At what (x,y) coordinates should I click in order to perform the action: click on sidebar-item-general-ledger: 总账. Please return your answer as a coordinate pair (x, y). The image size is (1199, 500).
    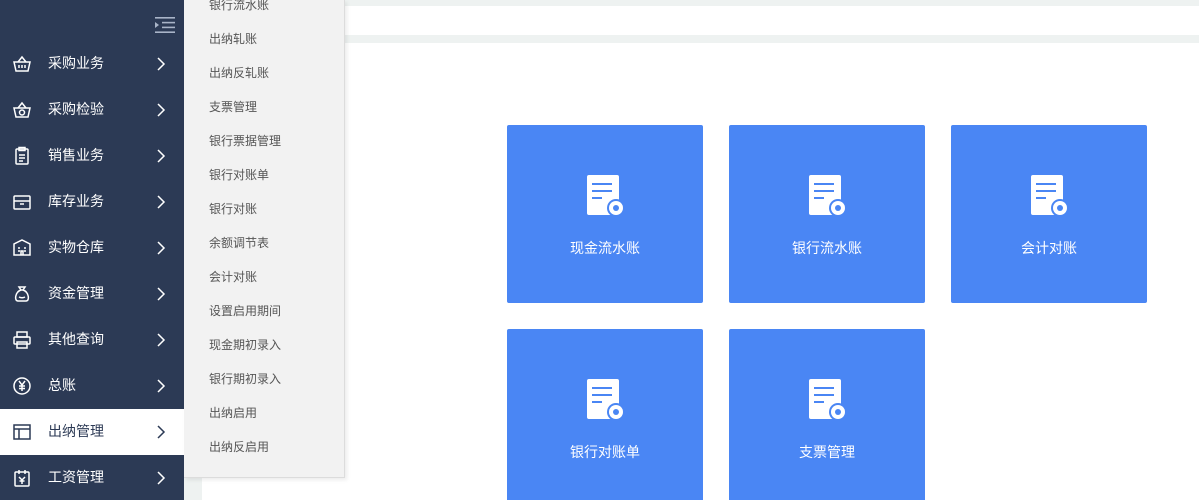
    Looking at the image, I should click on (92, 386).